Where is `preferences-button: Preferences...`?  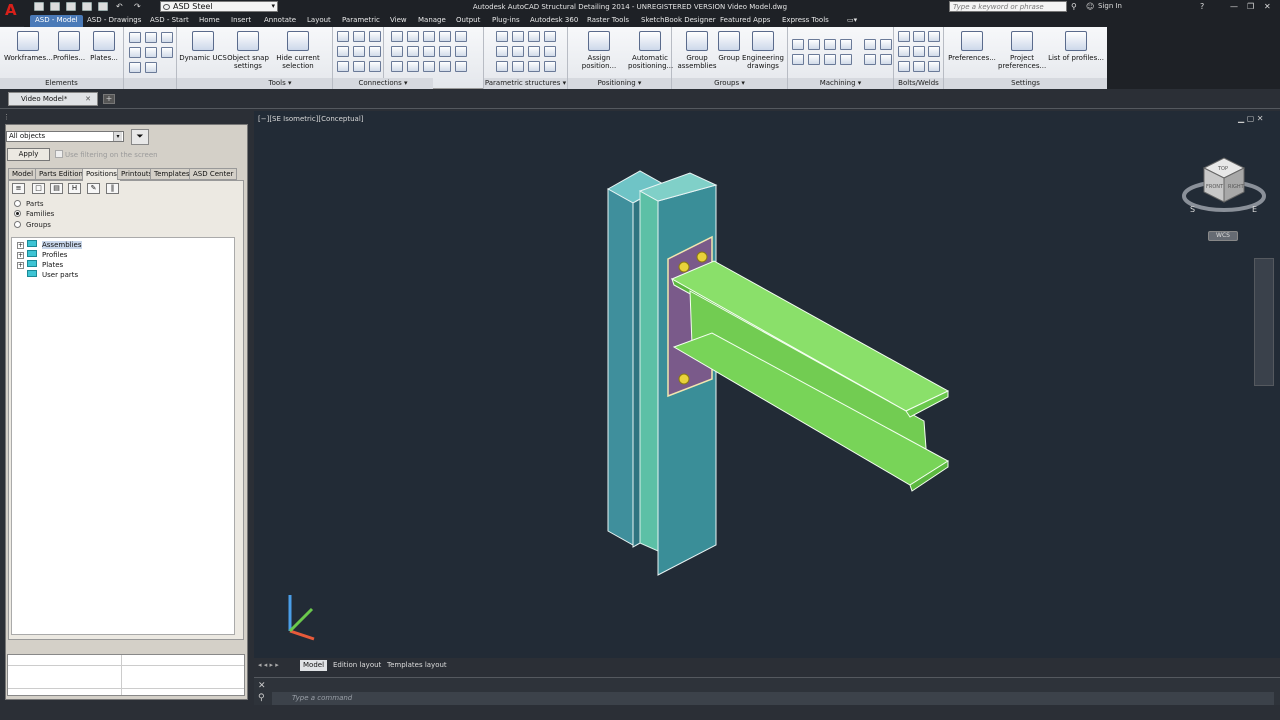
preferences-button: Preferences... is located at coordinates (972, 46).